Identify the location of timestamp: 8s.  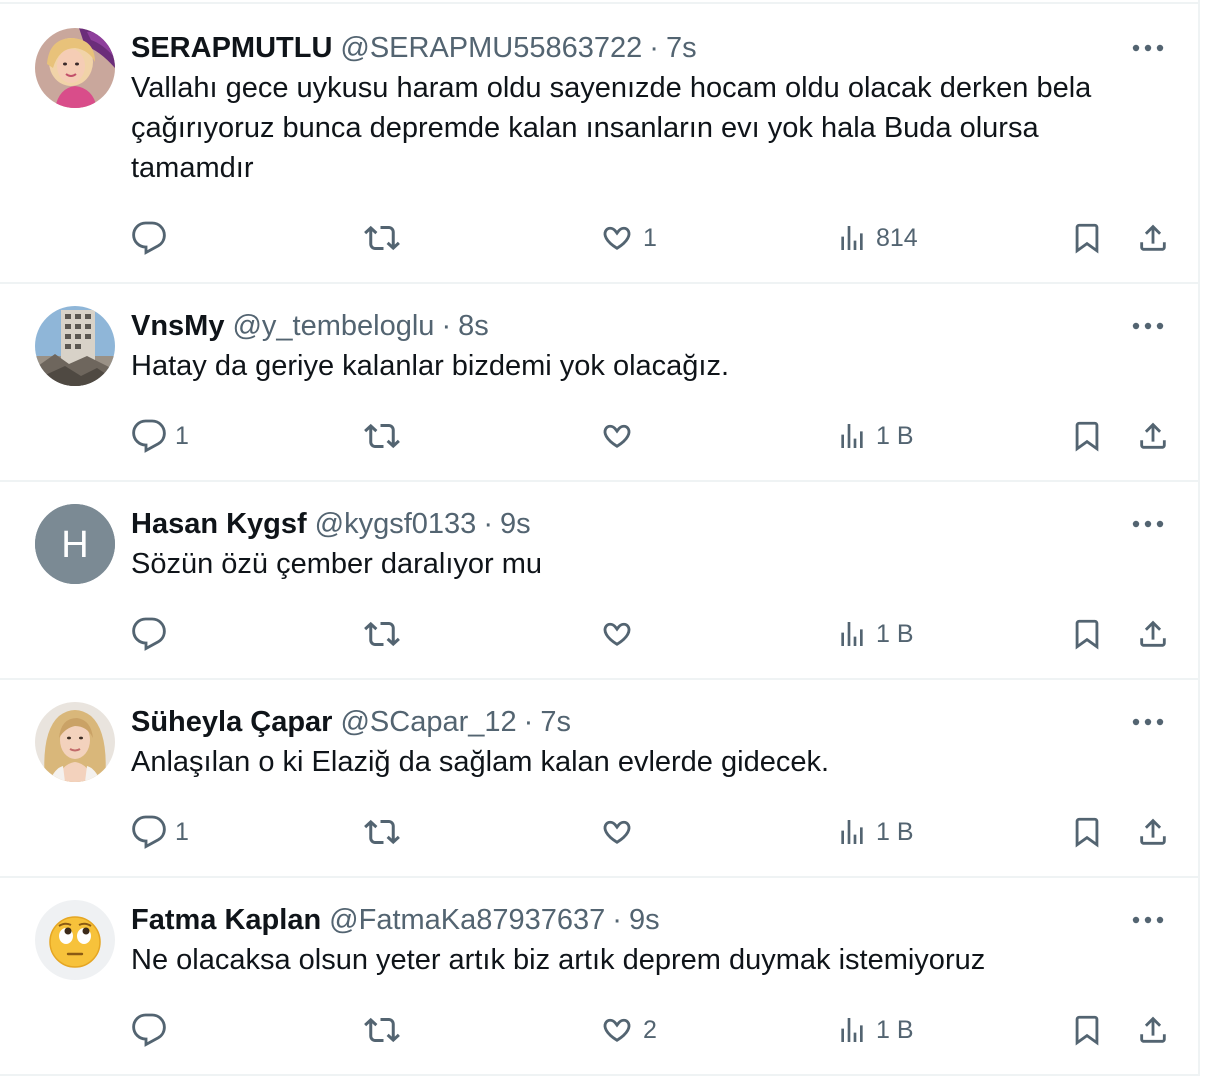
(473, 326).